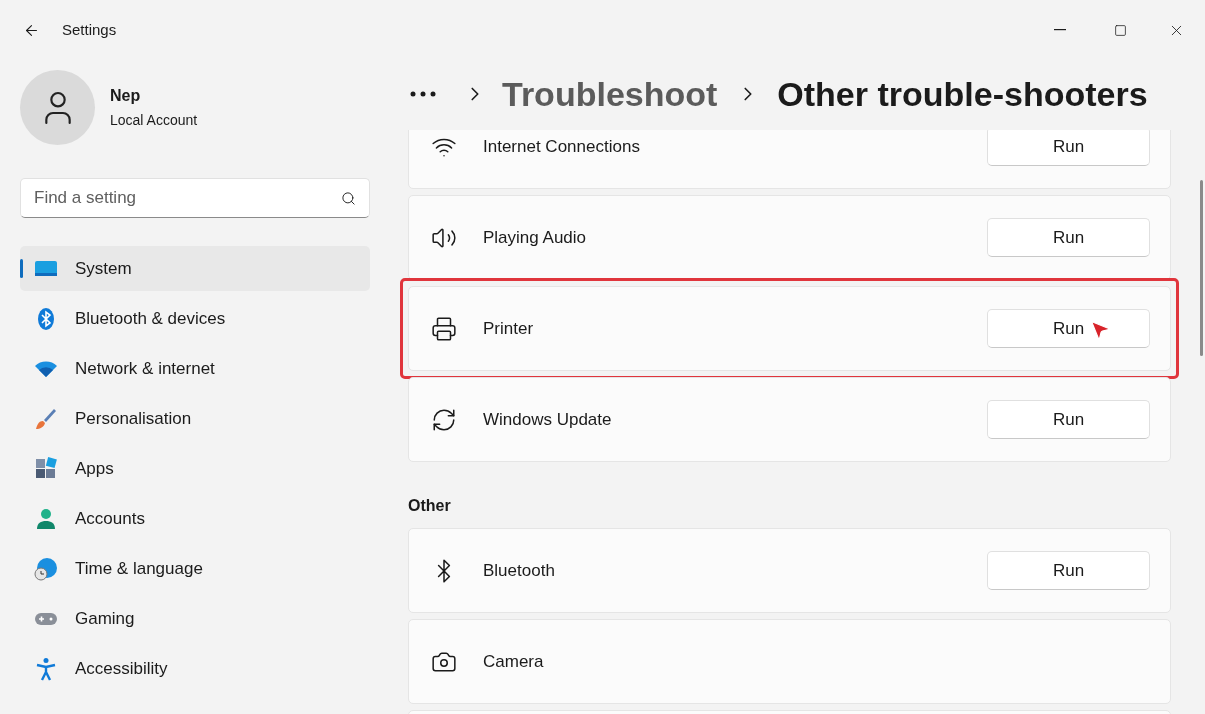 The width and height of the screenshot is (1205, 714). What do you see at coordinates (561, 146) in the screenshot?
I see `row-label: Internet Connections` at bounding box center [561, 146].